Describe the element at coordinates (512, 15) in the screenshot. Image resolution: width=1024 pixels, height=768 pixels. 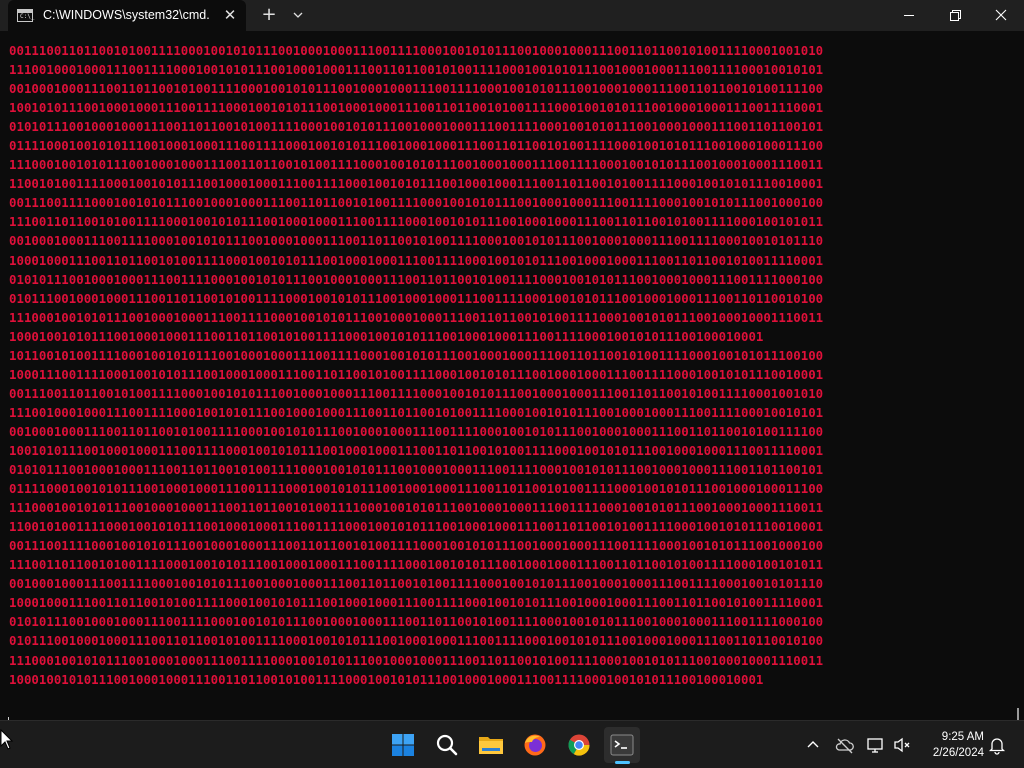
I see `title-bar: C:\_ C:\WINDOWS\system32\cmd. ✕ +` at that location.